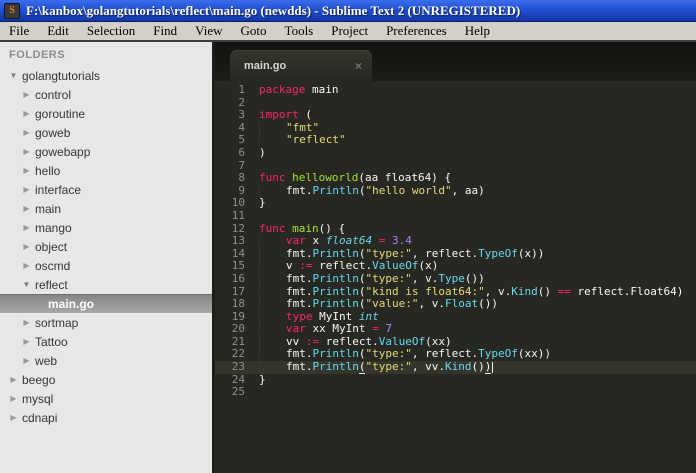 The image size is (696, 473). Describe the element at coordinates (63, 151) in the screenshot. I see `tree-item-label: gowebapp` at that location.